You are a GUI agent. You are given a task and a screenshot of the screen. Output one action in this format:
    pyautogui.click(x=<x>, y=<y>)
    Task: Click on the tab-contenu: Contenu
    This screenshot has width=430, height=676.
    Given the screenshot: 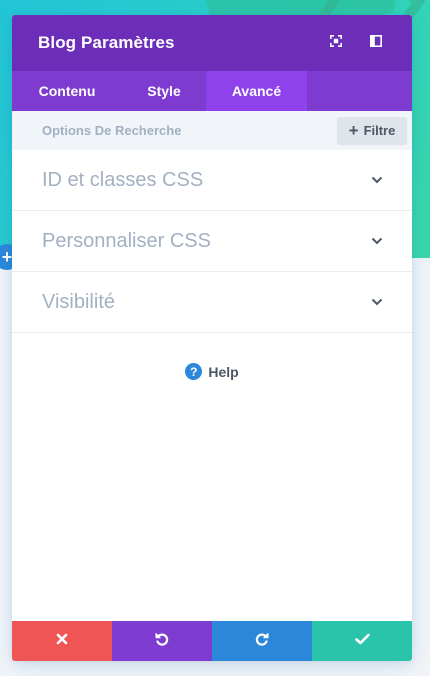 What is the action you would take?
    pyautogui.click(x=67, y=91)
    